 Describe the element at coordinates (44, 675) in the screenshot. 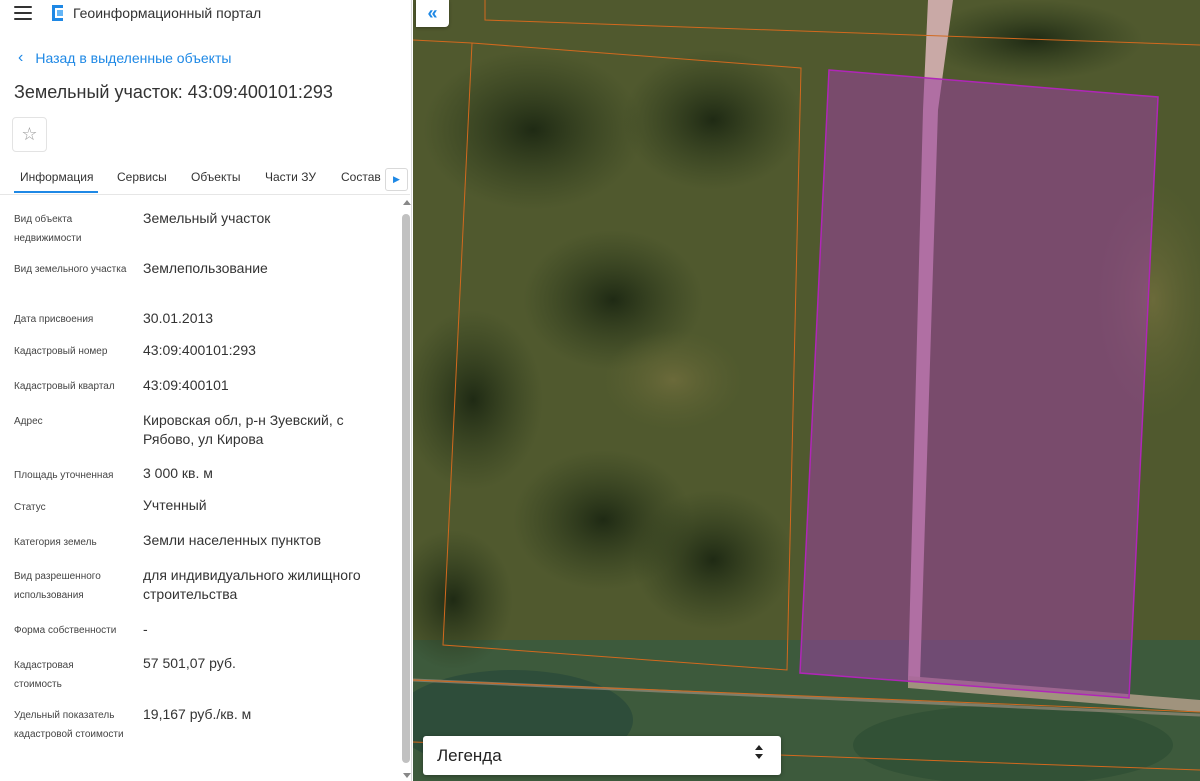

I see `property-label: Кадастровая стоимость` at that location.